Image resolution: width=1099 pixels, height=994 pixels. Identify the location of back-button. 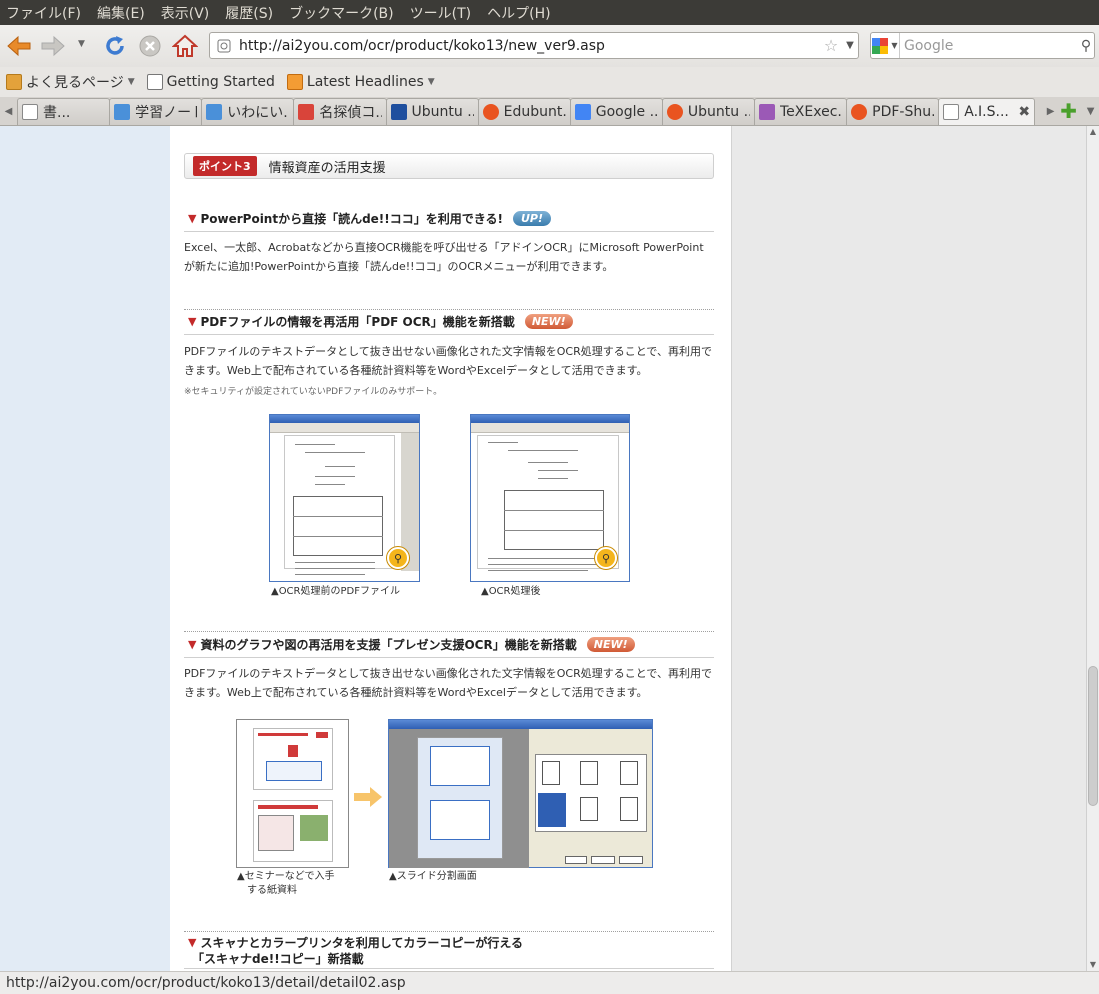
(19, 46).